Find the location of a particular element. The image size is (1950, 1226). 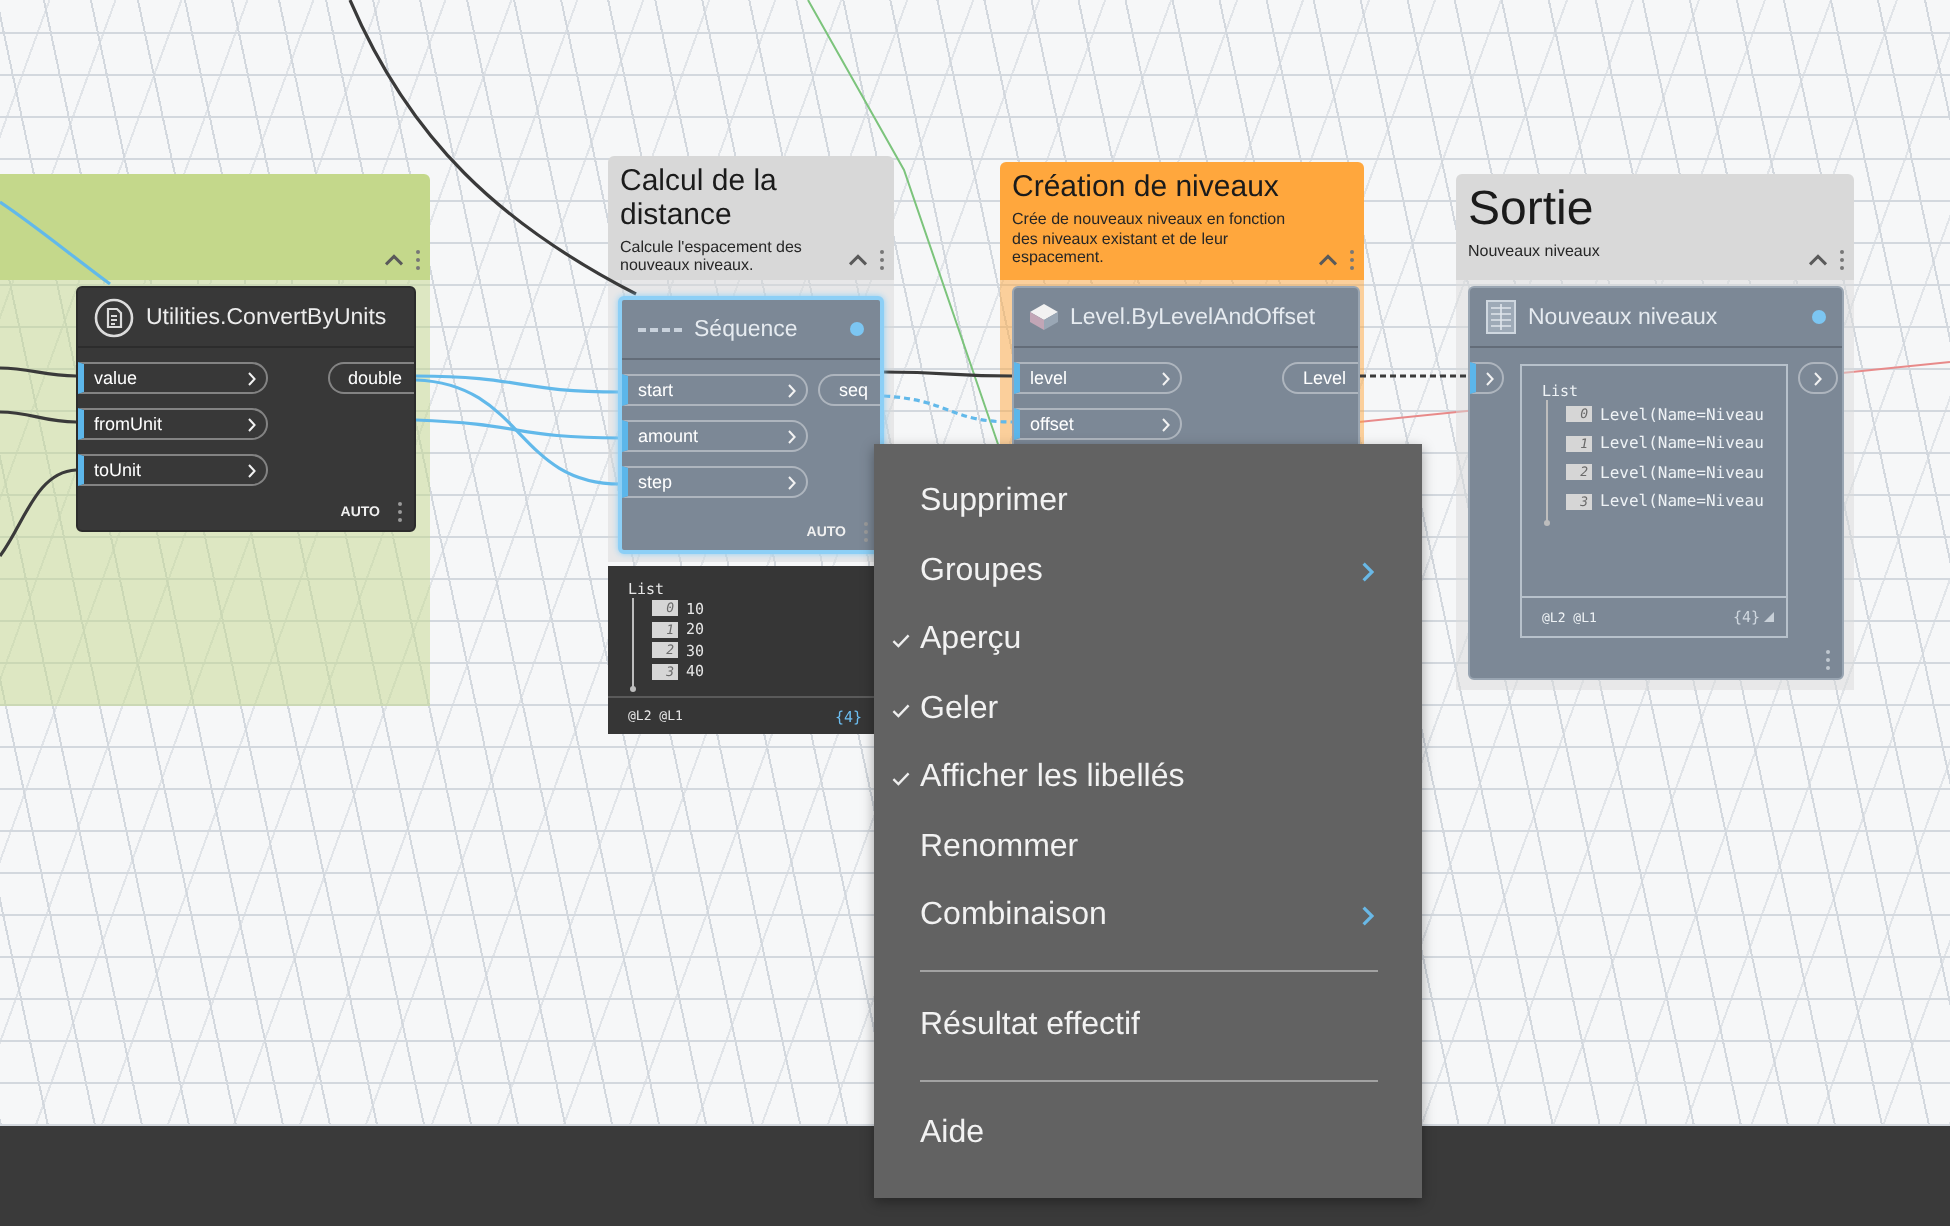

input-port is located at coordinates (1487, 378).